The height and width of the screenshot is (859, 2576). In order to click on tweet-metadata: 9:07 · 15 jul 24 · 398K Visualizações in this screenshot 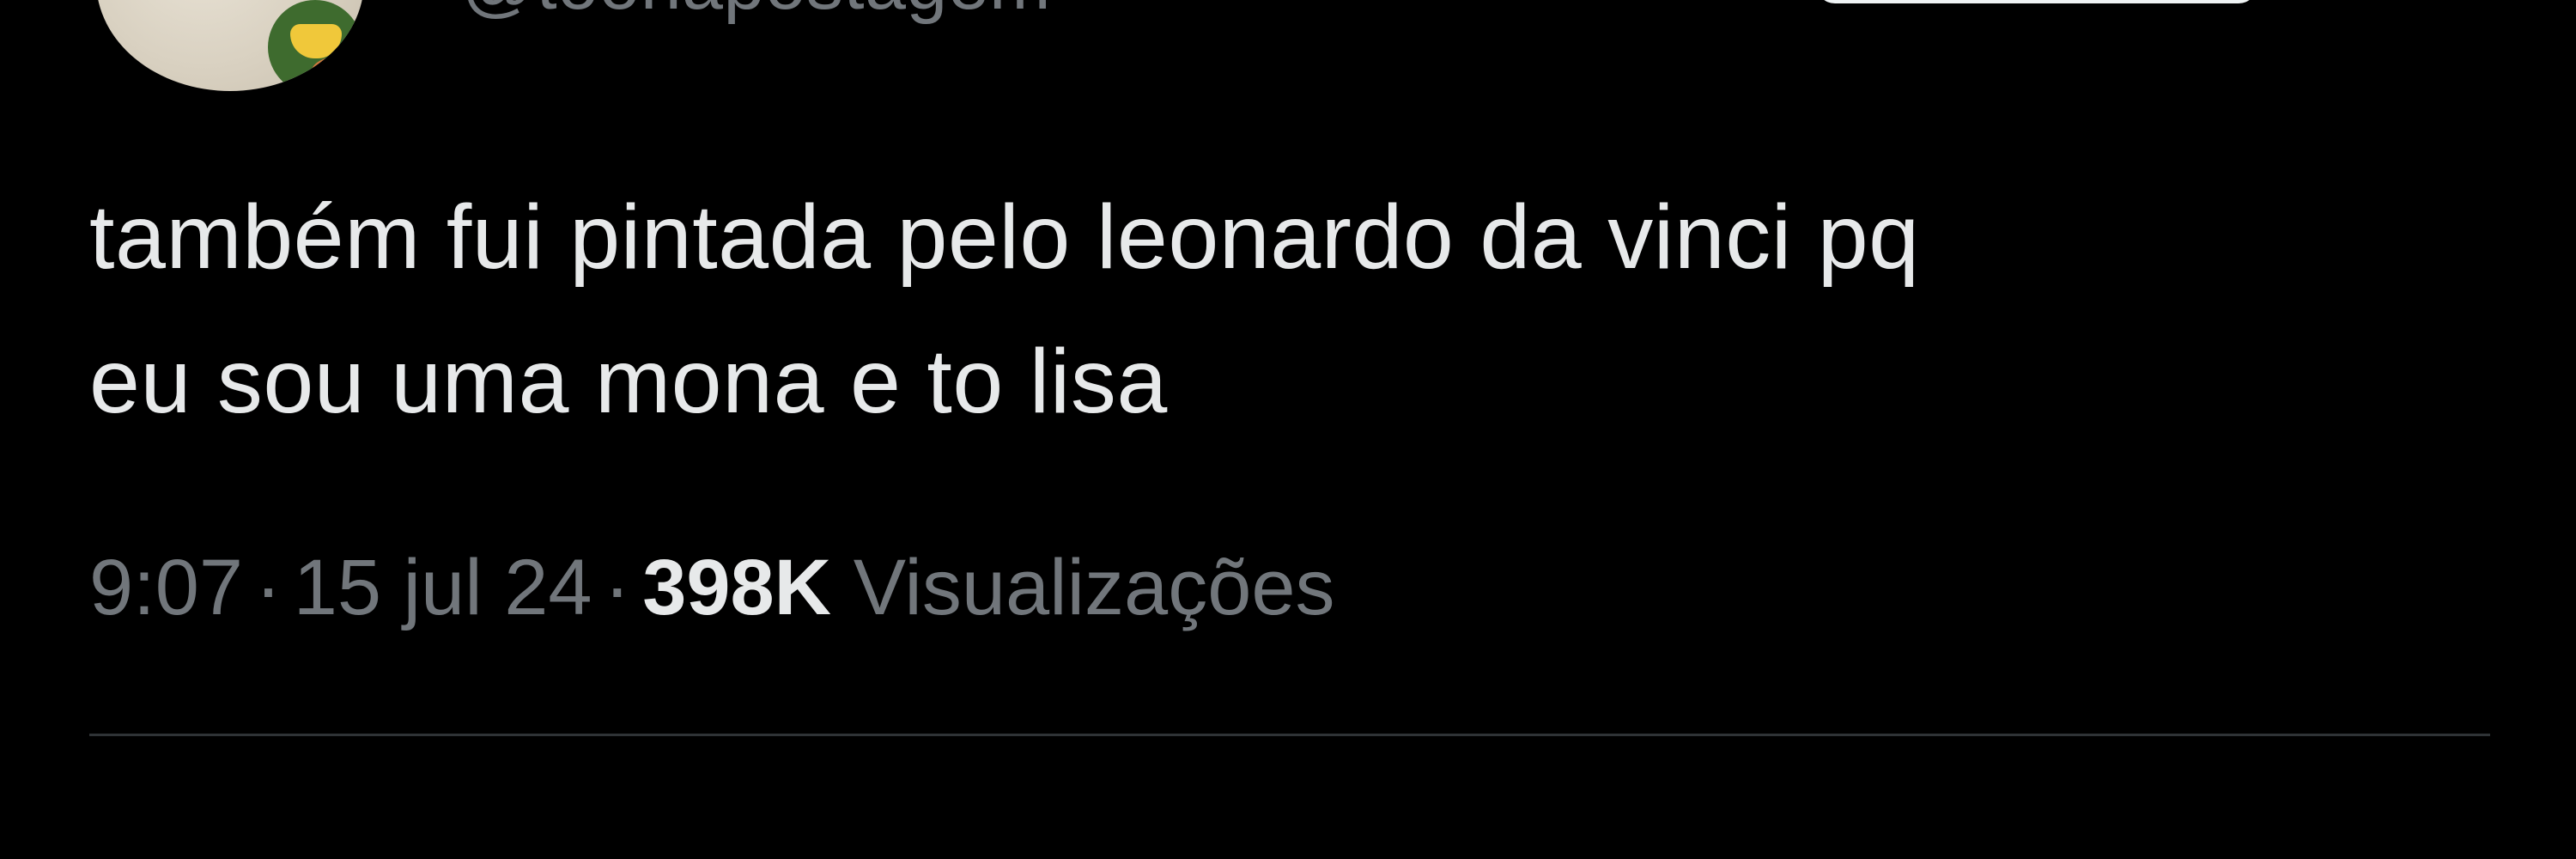, I will do `click(712, 587)`.